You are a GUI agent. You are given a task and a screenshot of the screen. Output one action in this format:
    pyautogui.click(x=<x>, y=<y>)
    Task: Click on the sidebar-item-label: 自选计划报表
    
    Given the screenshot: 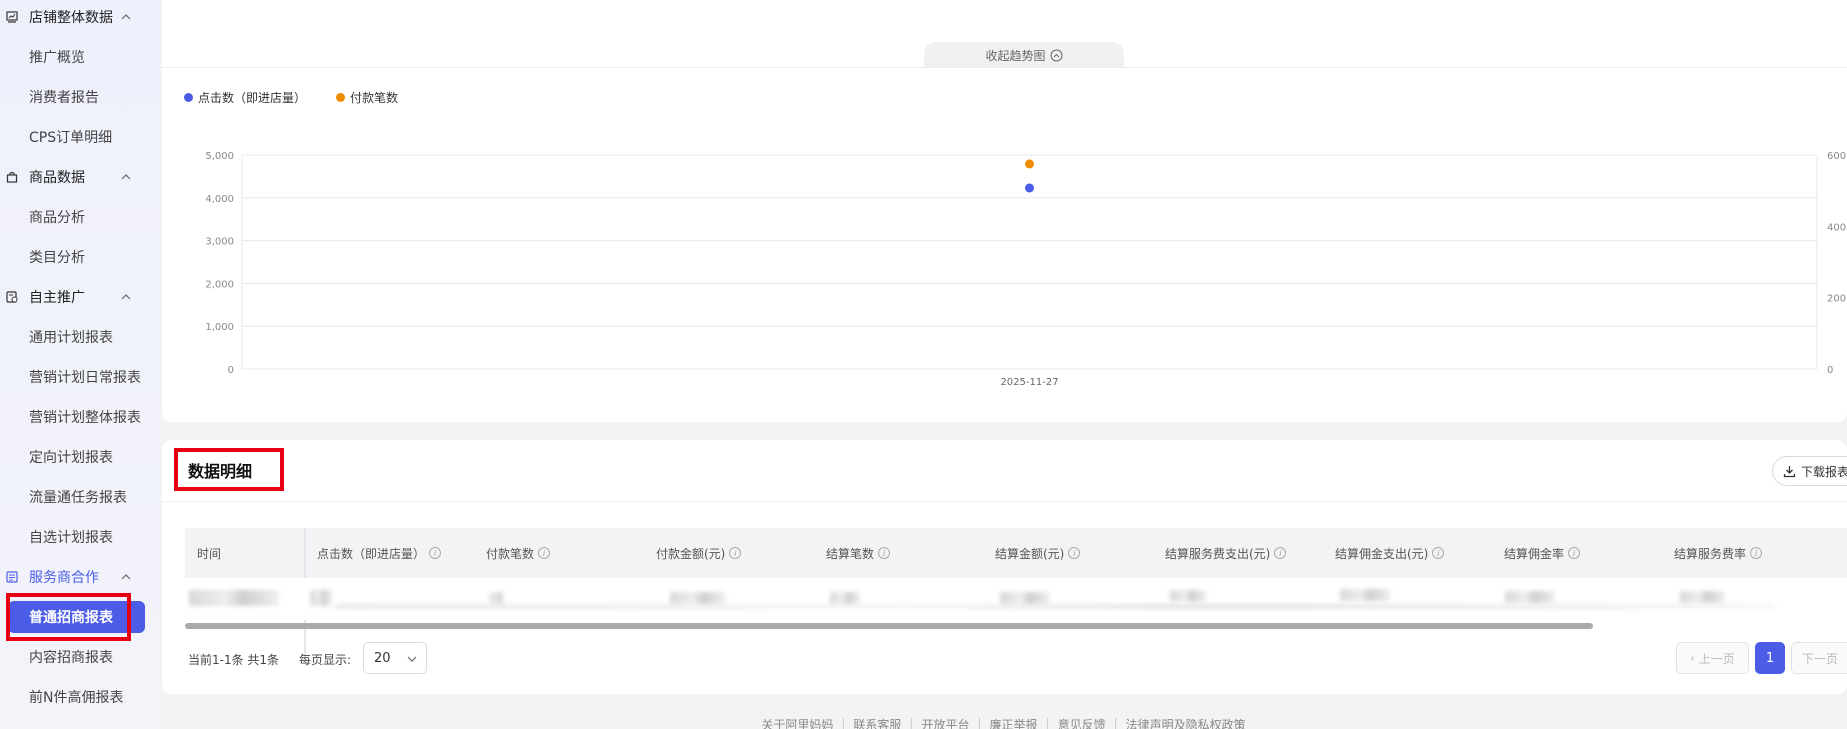 What is the action you would take?
    pyautogui.click(x=71, y=538)
    